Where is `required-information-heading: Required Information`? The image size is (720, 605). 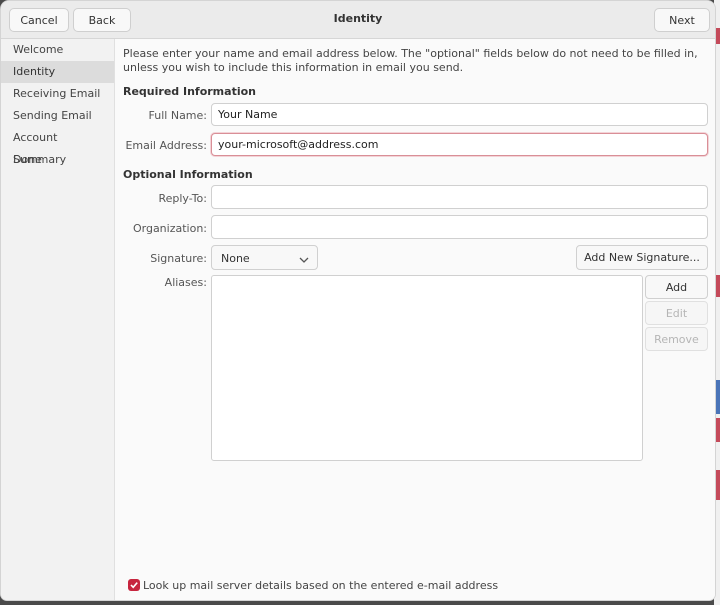 required-information-heading: Required Information is located at coordinates (189, 91).